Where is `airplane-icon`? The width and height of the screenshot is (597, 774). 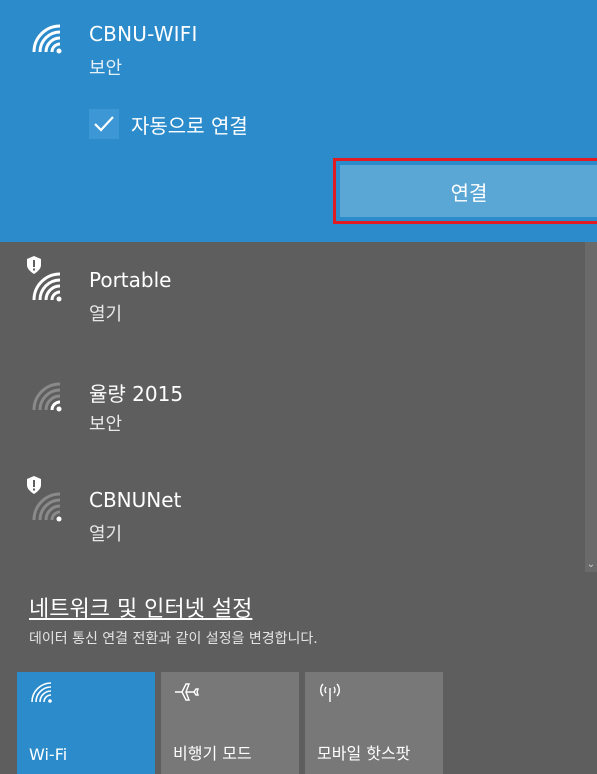
airplane-icon is located at coordinates (186, 693).